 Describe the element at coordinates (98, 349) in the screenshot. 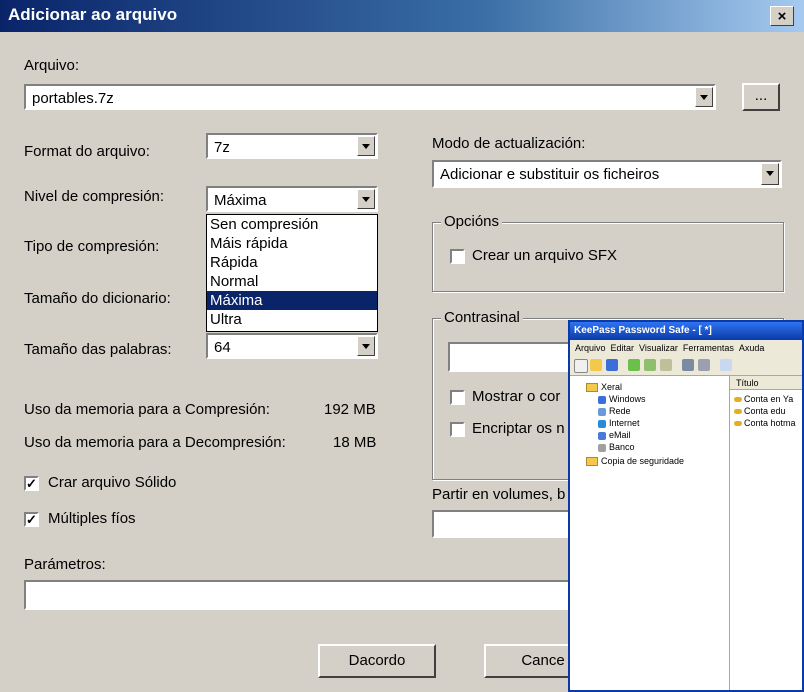

I see `word-size-label: Tamaño das palabras:` at that location.